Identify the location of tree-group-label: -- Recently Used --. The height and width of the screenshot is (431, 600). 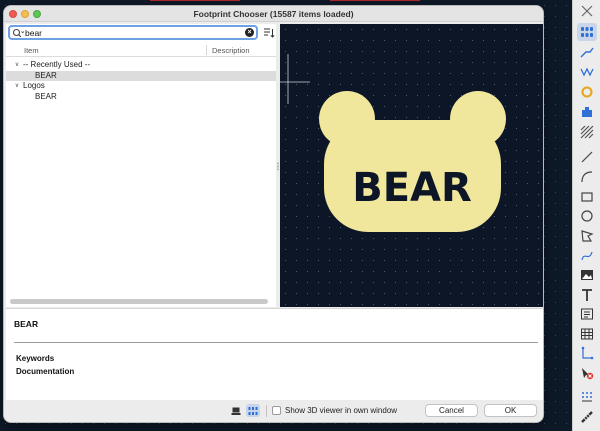
(57, 64).